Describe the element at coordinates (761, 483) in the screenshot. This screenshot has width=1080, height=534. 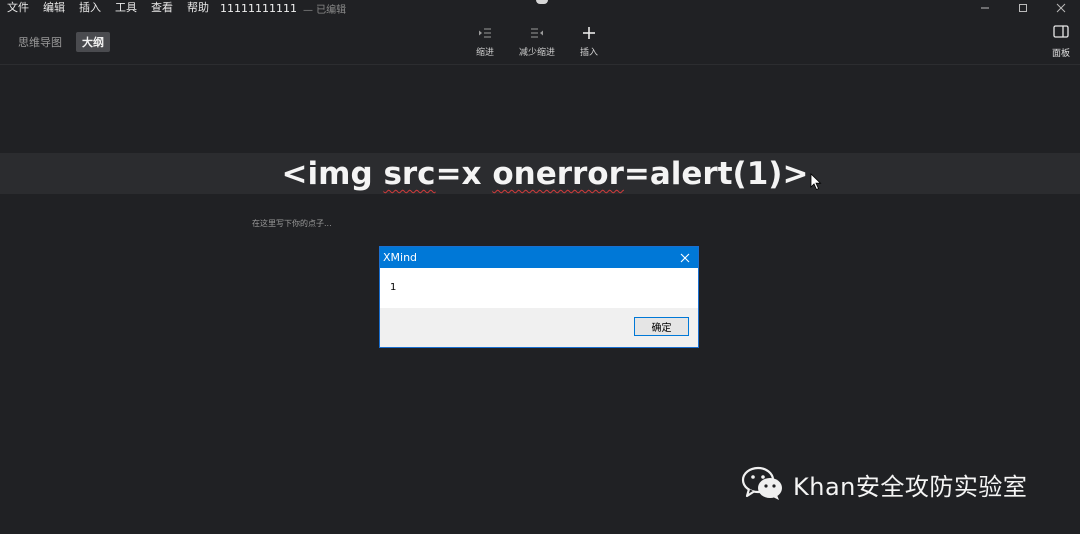
I see `wechat-icon` at that location.